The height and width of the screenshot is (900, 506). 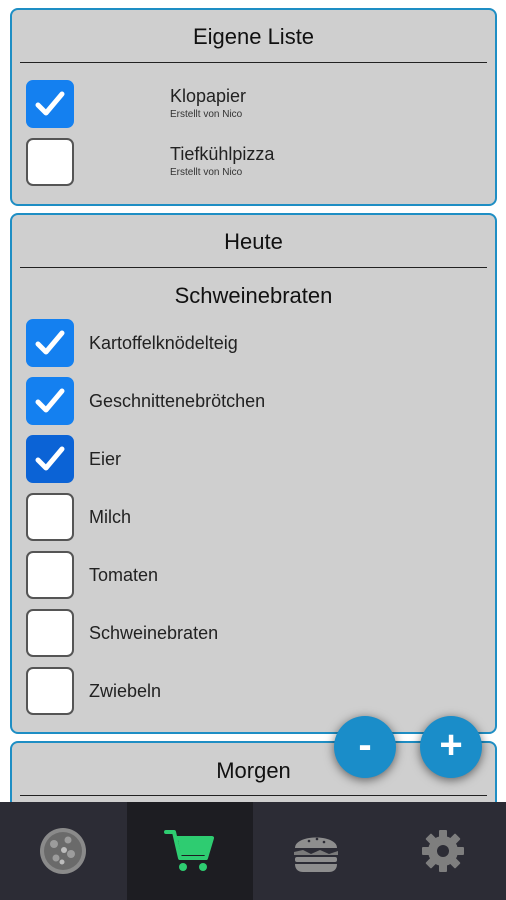 What do you see at coordinates (50, 691) in the screenshot?
I see `checkbox-zwiebeln` at bounding box center [50, 691].